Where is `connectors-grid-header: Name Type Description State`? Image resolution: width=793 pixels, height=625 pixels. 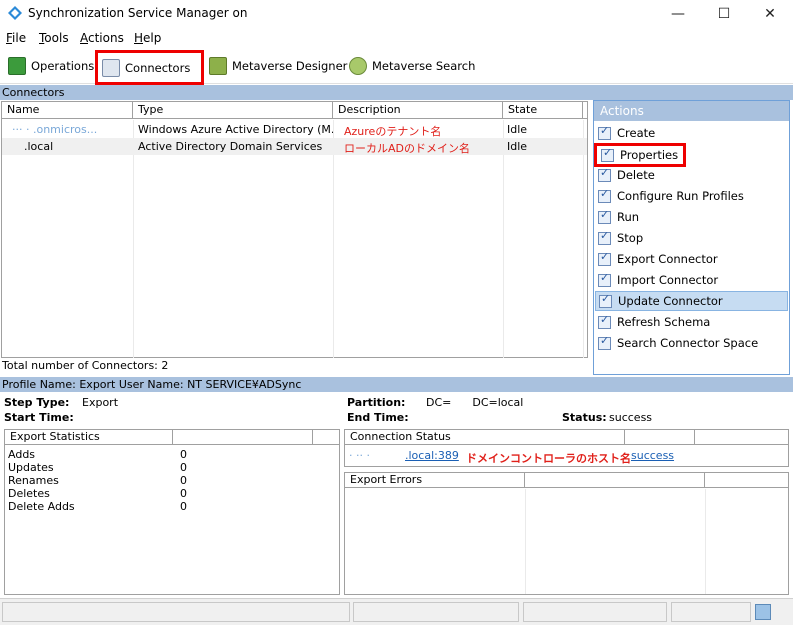
connectors-grid-header: Name Type Description State is located at coordinates (294, 110).